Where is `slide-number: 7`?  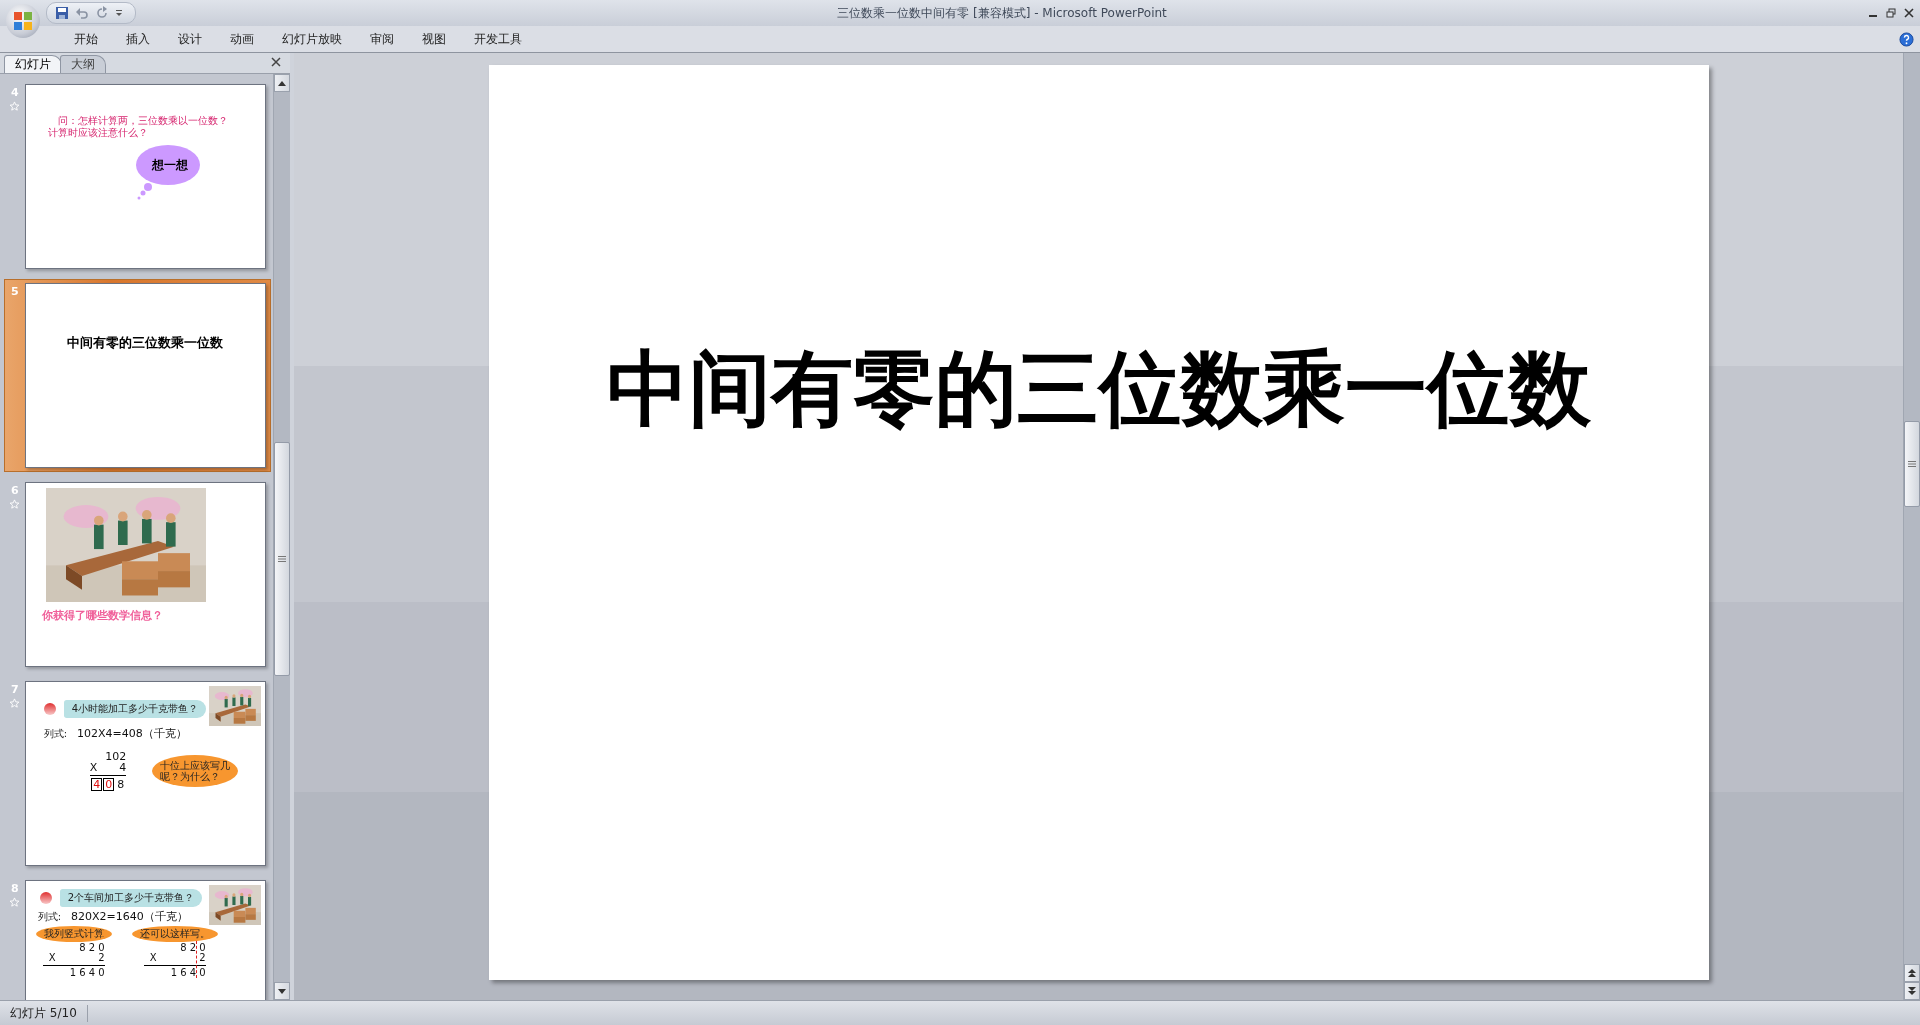
slide-number: 7 is located at coordinates (15, 689).